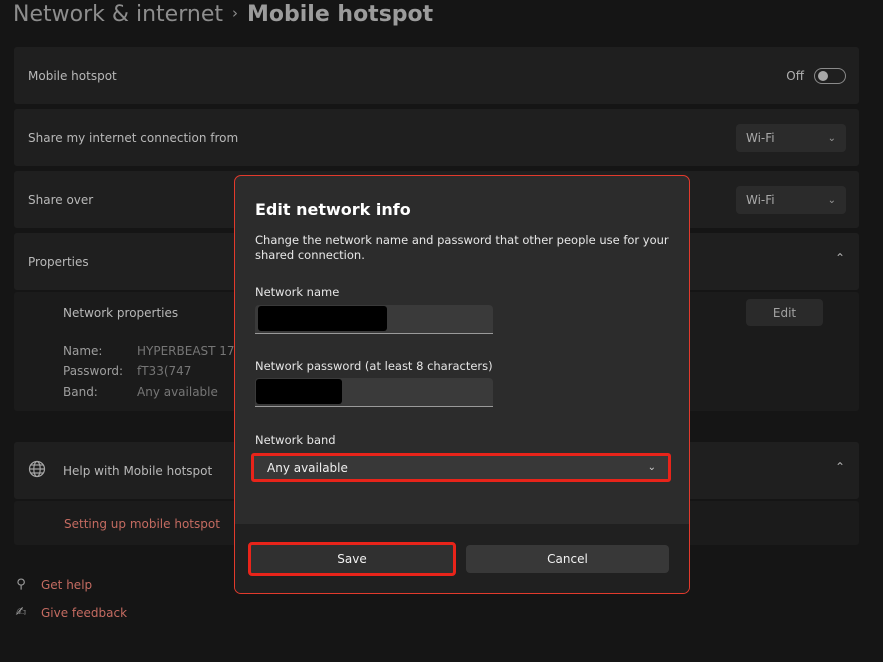  Describe the element at coordinates (791, 138) in the screenshot. I see `share-from-dropdown: Wi-Fi ⌄` at that location.